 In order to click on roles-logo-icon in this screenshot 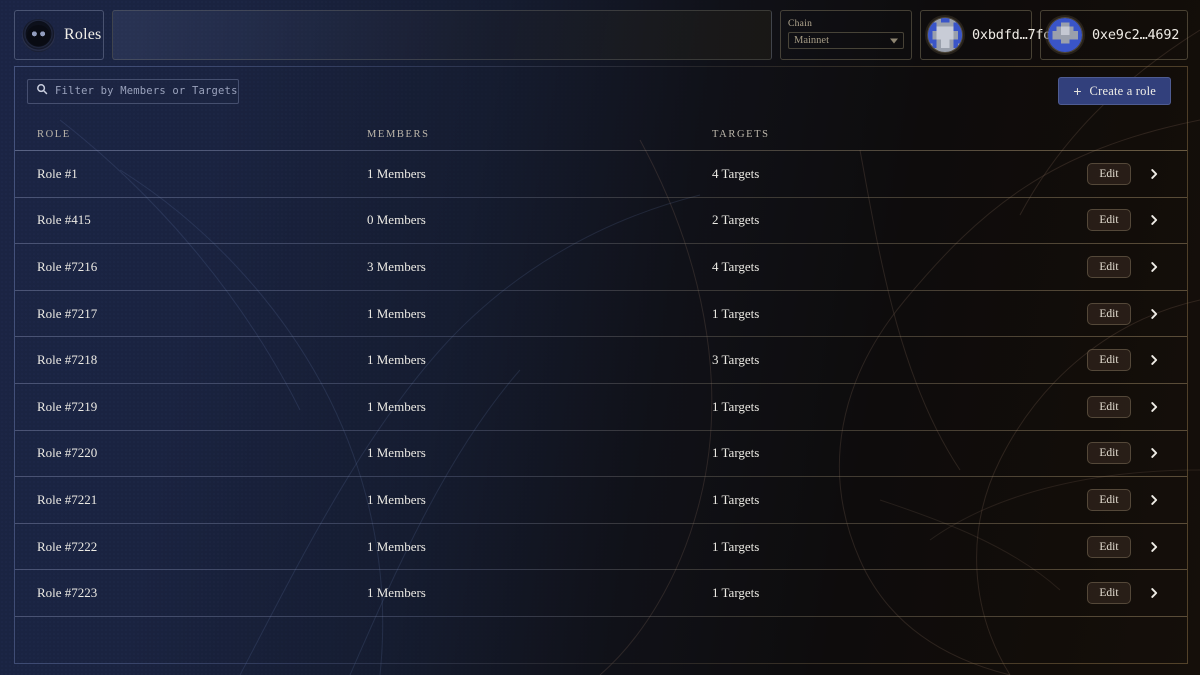, I will do `click(38, 35)`.